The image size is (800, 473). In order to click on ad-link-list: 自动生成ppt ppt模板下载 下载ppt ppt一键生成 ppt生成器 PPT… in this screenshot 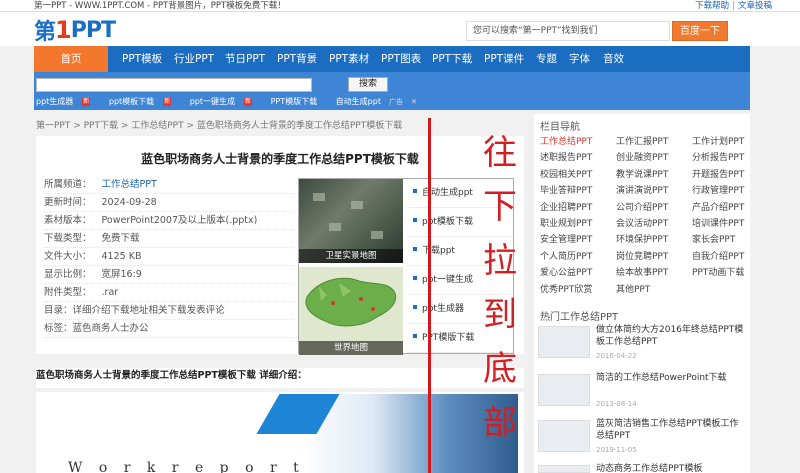, I will do `click(460, 266)`.